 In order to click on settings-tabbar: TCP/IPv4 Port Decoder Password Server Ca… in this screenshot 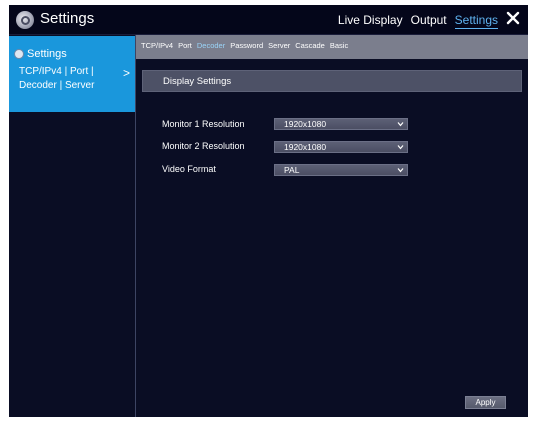, I will do `click(332, 47)`.